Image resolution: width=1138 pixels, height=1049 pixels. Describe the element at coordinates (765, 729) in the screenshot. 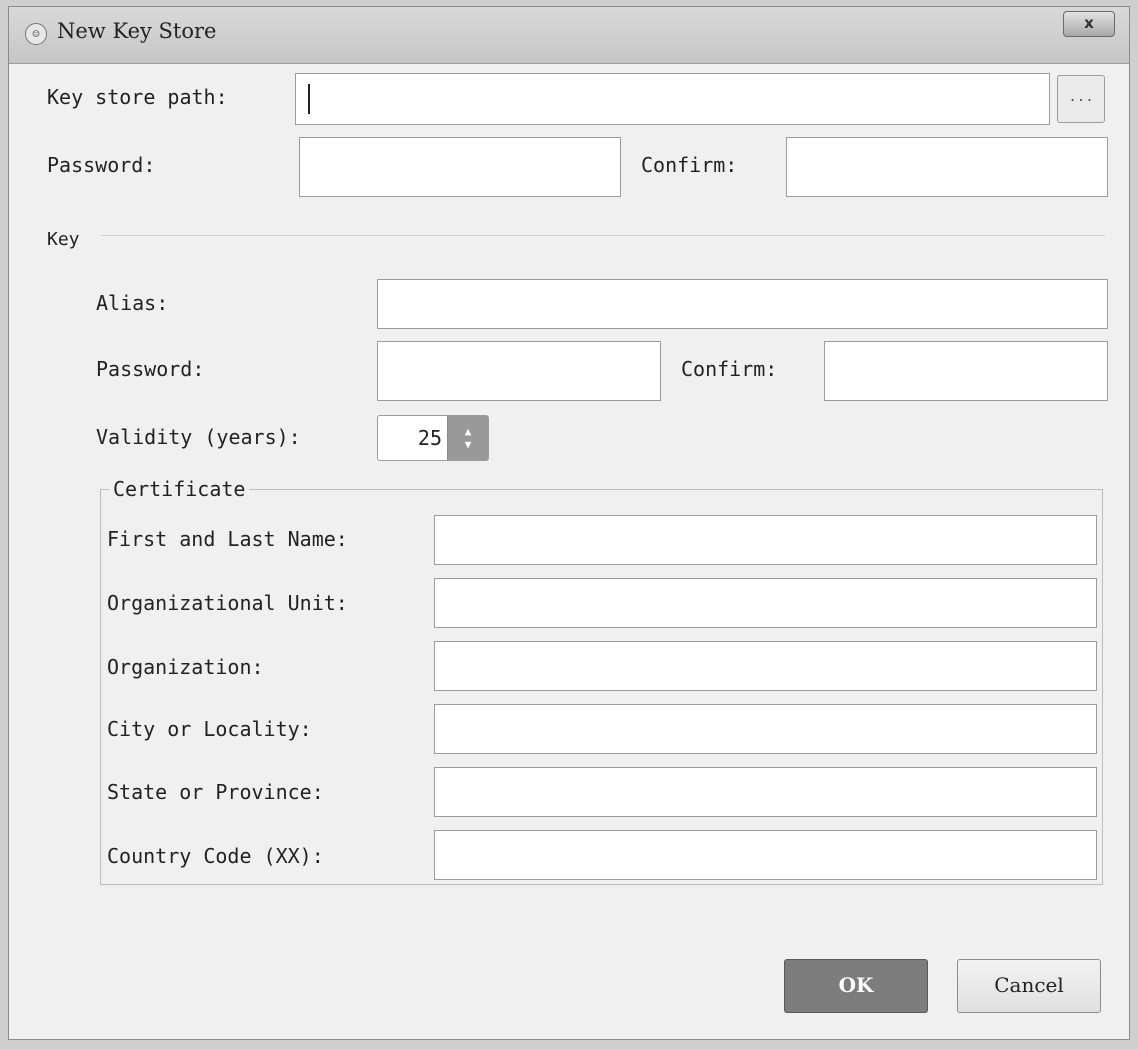

I see `city-input` at that location.